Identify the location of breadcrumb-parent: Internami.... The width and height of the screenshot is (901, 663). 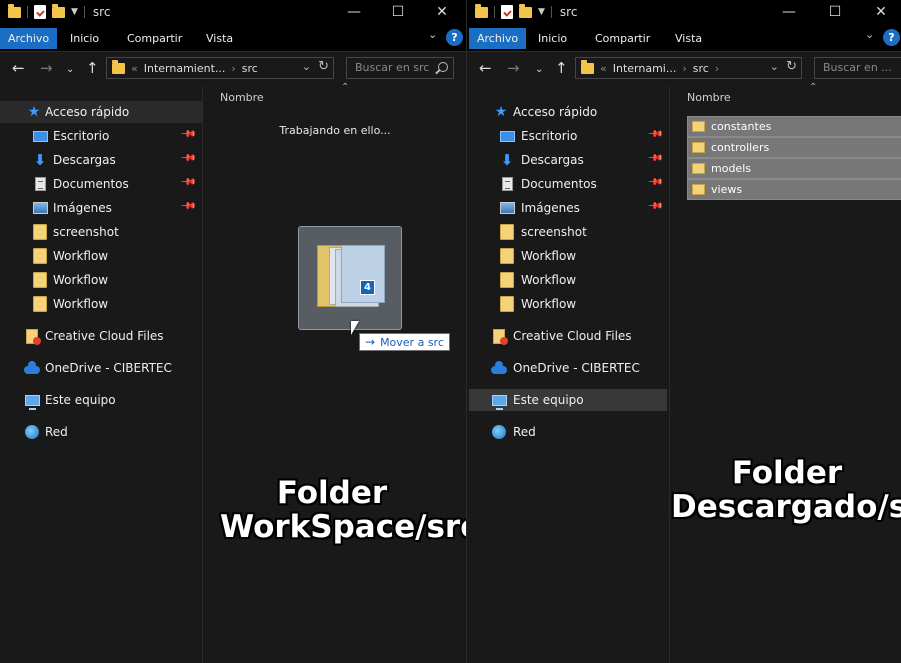
(645, 68).